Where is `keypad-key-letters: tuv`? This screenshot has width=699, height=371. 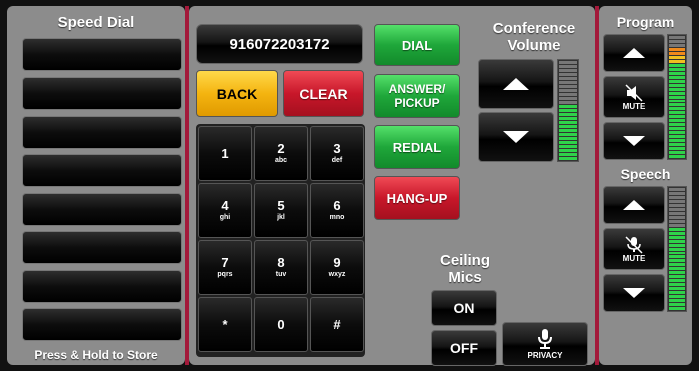 keypad-key-letters: tuv is located at coordinates (281, 274).